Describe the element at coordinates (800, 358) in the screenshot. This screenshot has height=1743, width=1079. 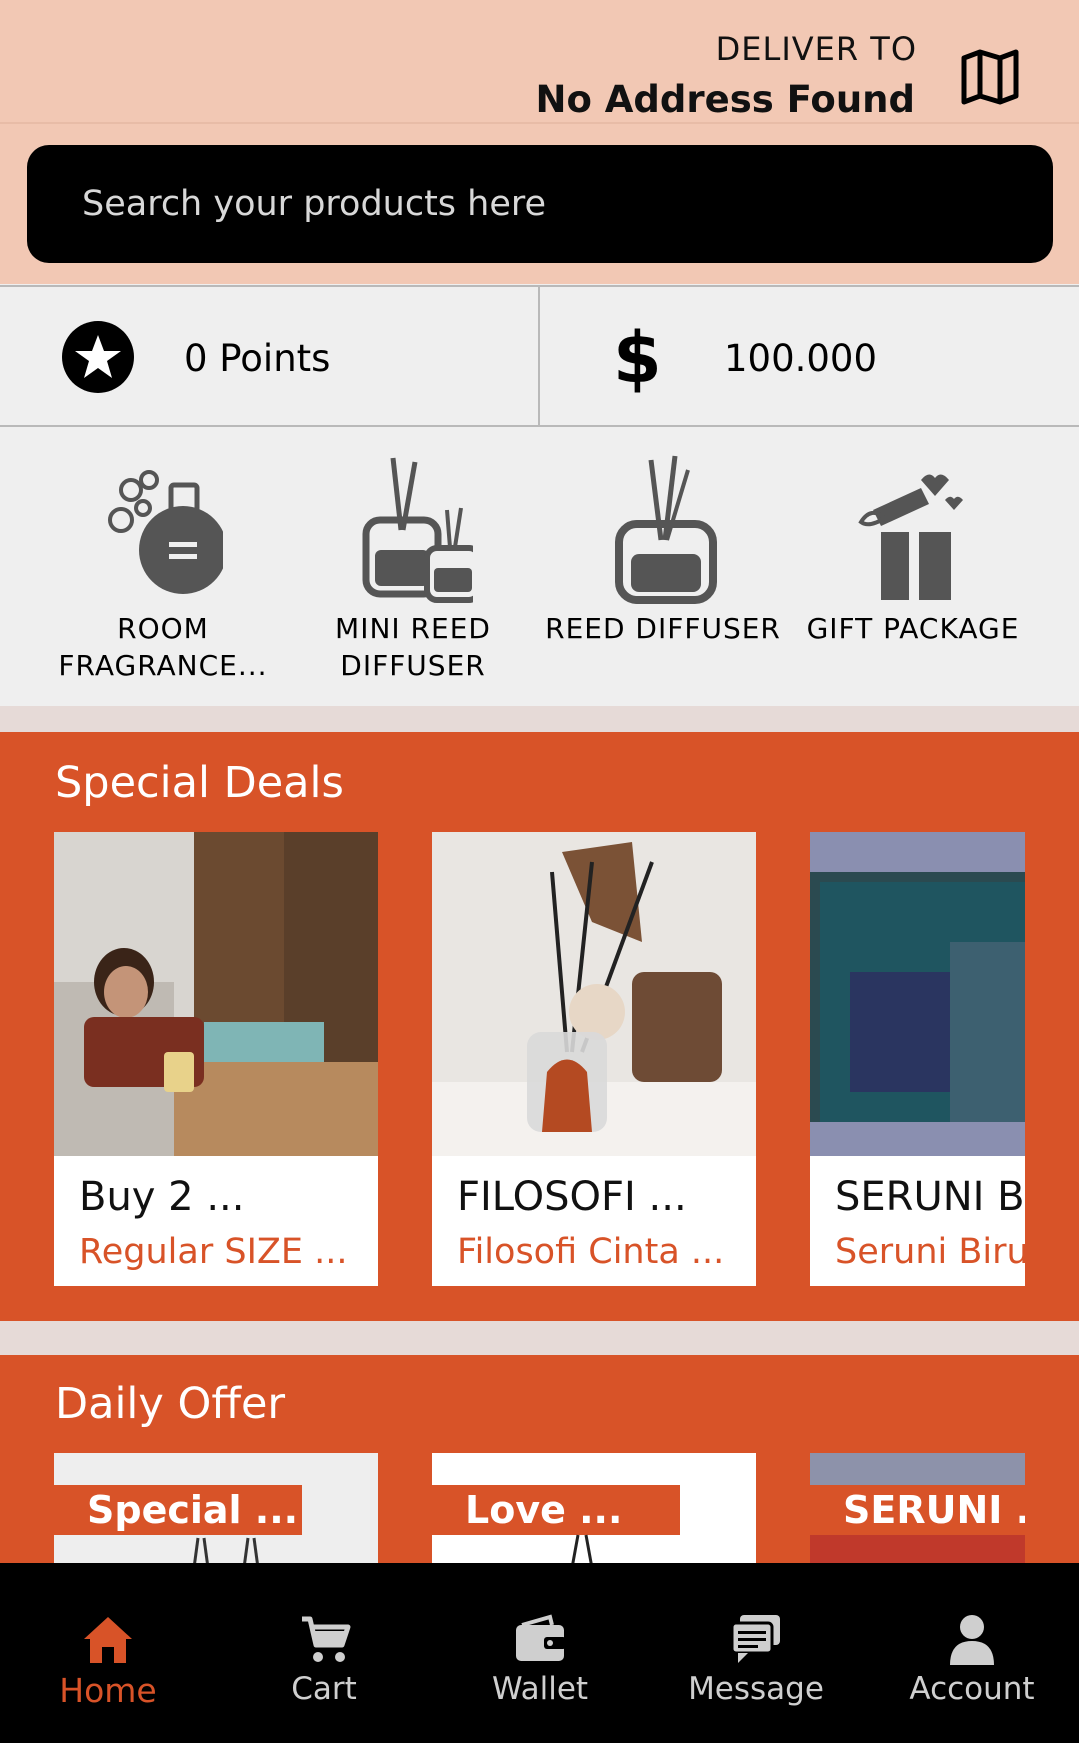
I see `balance-value: 100.000` at that location.